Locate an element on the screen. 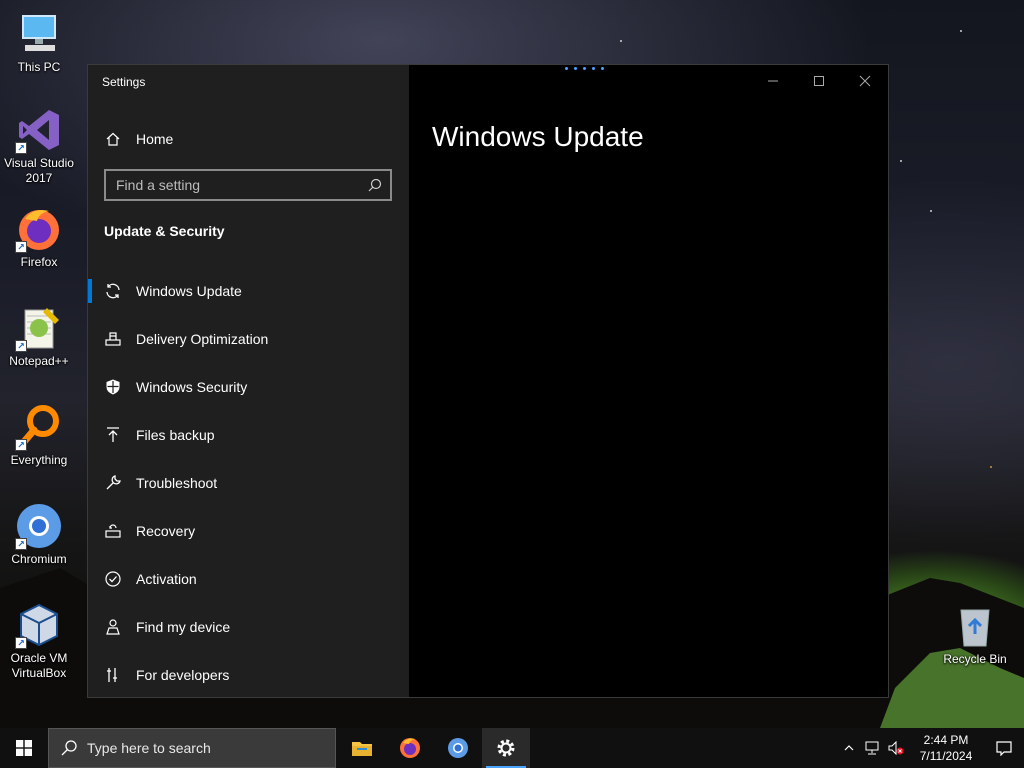 The height and width of the screenshot is (768, 1024). nav-item-troubleshoot: Troubleshoot is located at coordinates (248, 483).